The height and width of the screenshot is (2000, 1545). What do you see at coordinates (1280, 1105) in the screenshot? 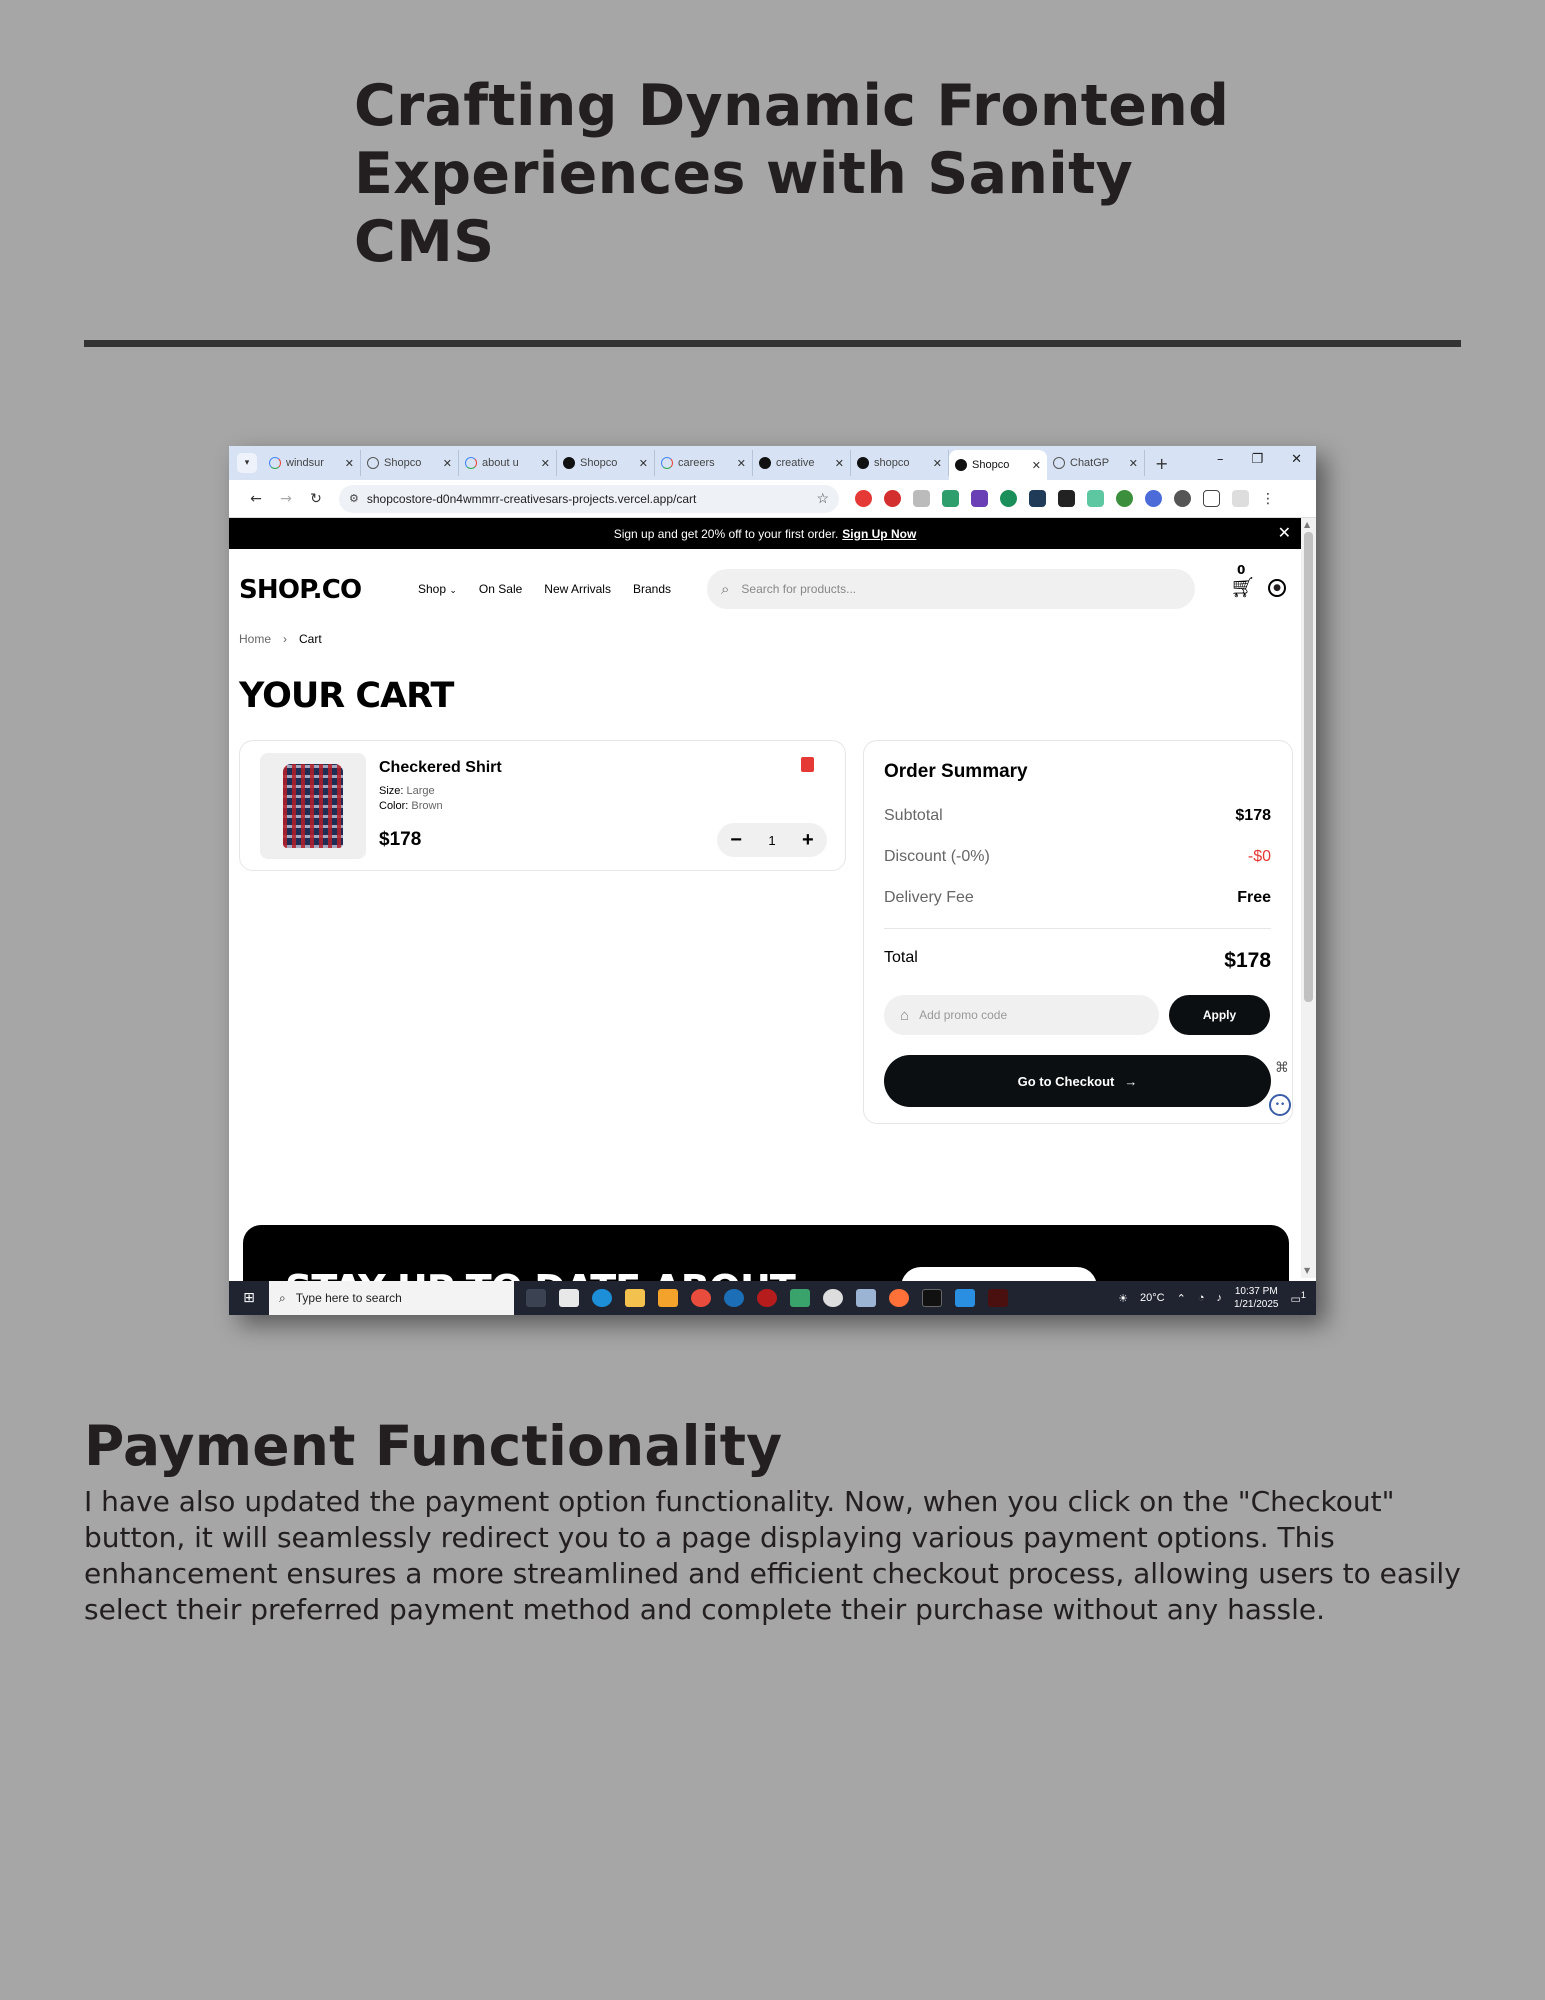
I see `assistant-bot-icon: ••` at bounding box center [1280, 1105].